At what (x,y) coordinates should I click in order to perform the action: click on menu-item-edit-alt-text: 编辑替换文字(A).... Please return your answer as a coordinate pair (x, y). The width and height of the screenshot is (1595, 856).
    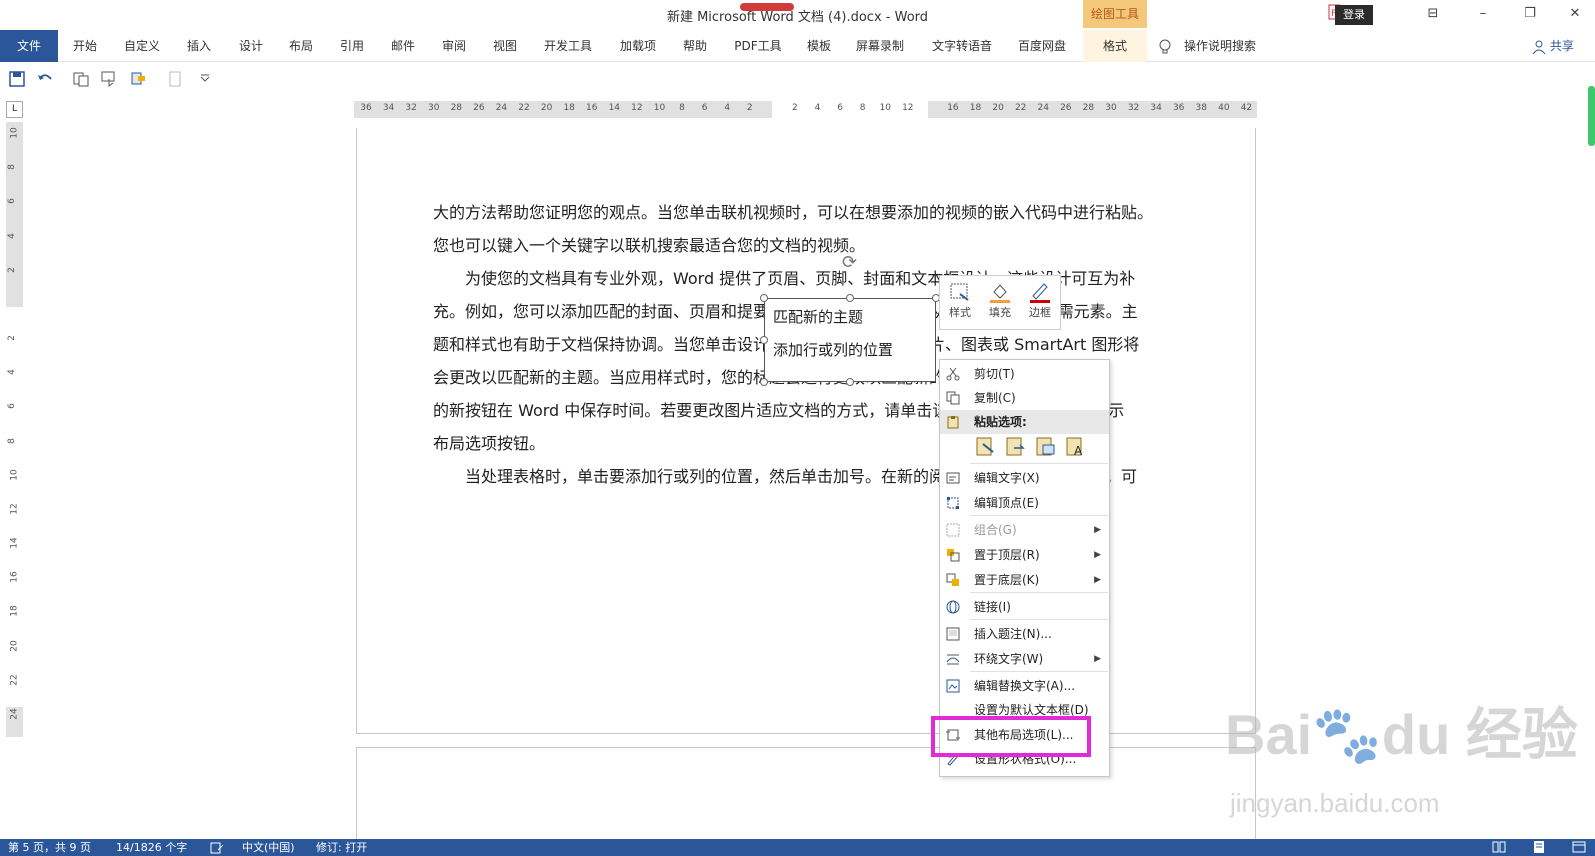
    Looking at the image, I should click on (1024, 686).